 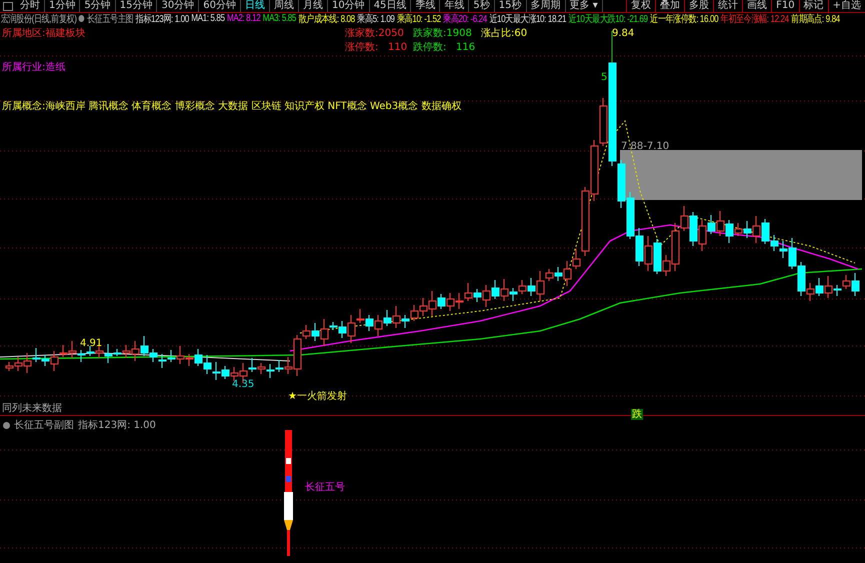 What do you see at coordinates (398, 47) in the screenshot?
I see `limit-value: 110` at bounding box center [398, 47].